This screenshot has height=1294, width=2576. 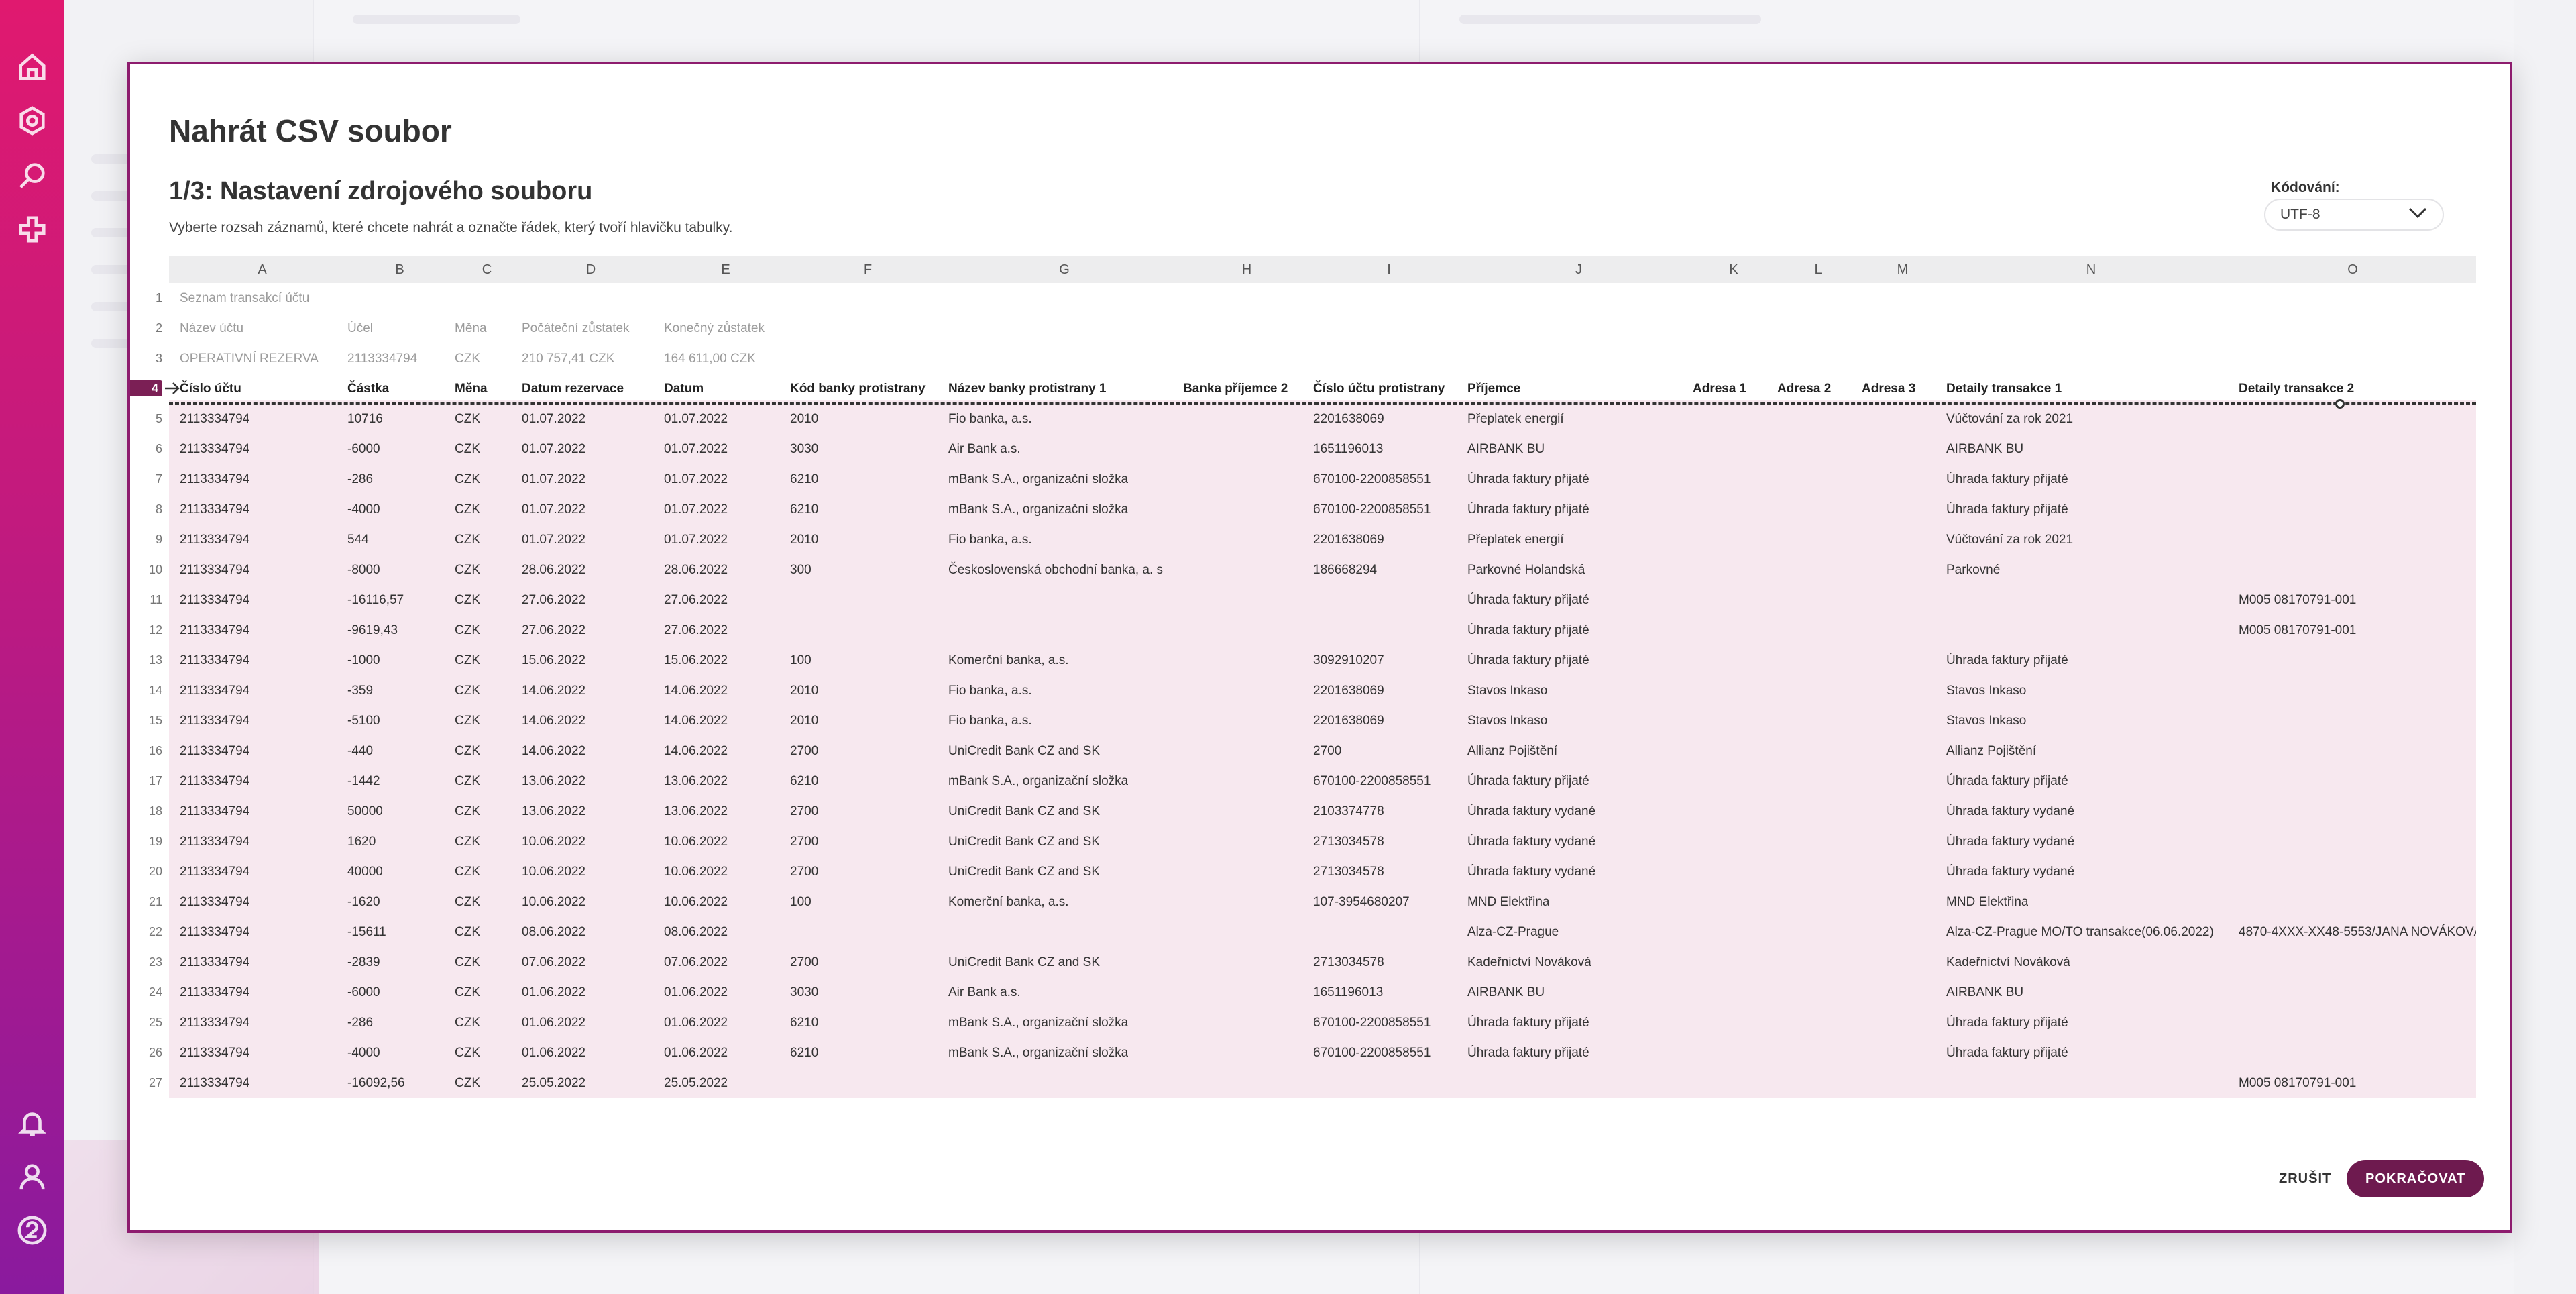 I want to click on home-icon, so click(x=32, y=67).